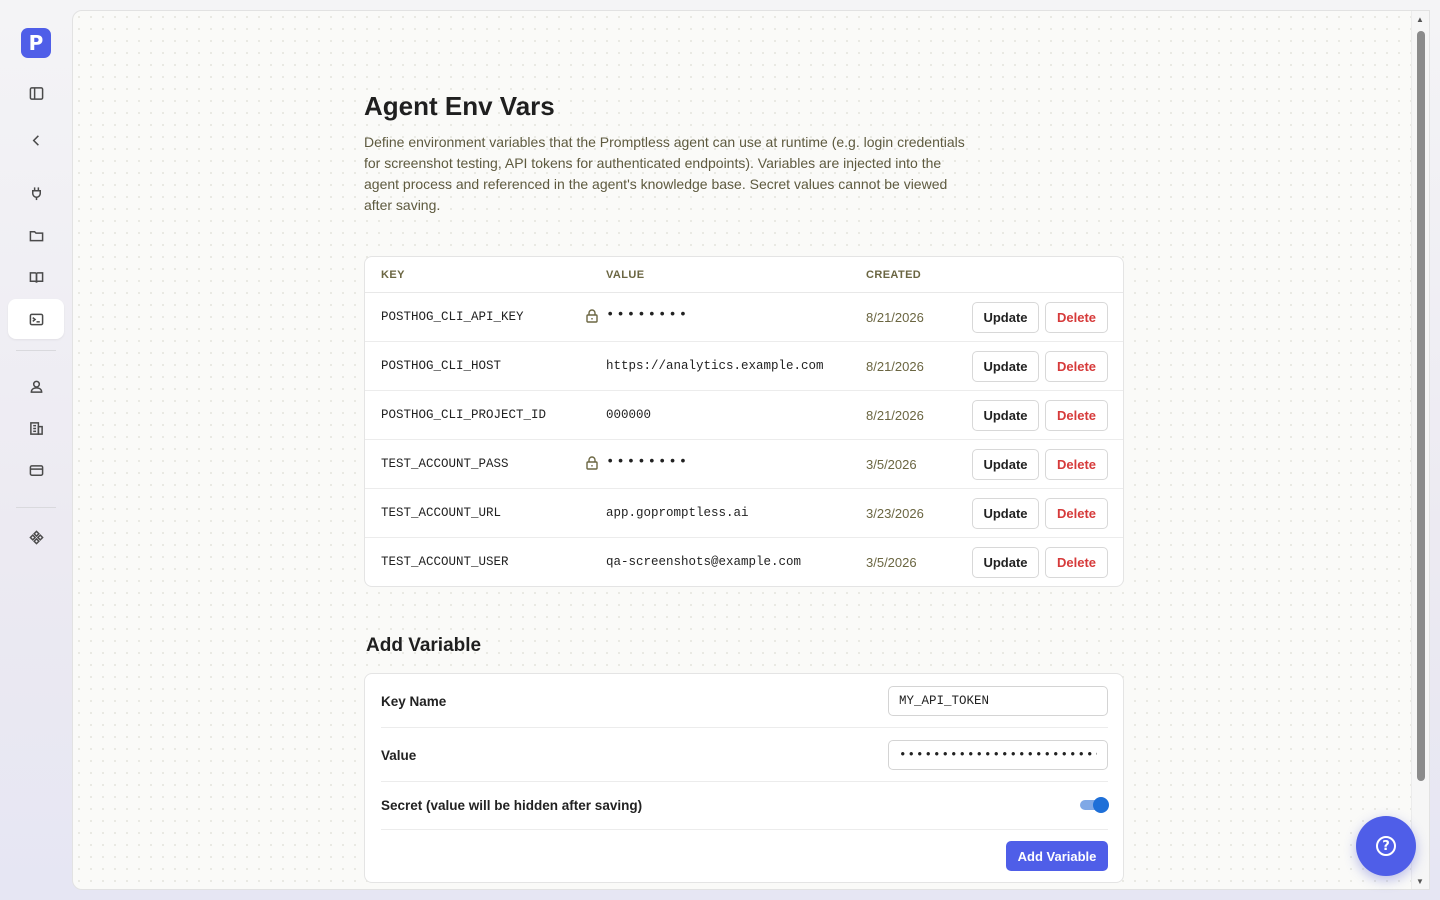 Image resolution: width=1440 pixels, height=900 pixels. Describe the element at coordinates (459, 106) in the screenshot. I see `page-title: Agent Env Vars` at that location.